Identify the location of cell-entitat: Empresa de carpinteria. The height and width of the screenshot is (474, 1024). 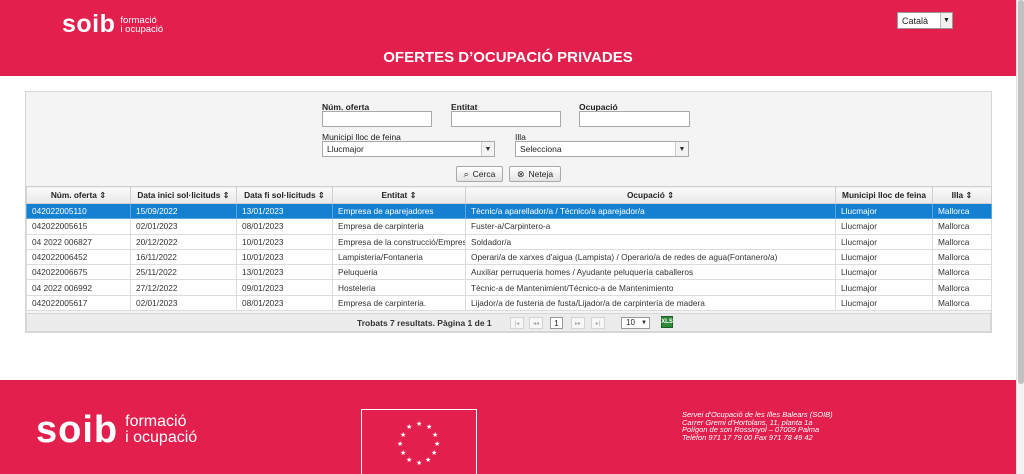
(399, 226).